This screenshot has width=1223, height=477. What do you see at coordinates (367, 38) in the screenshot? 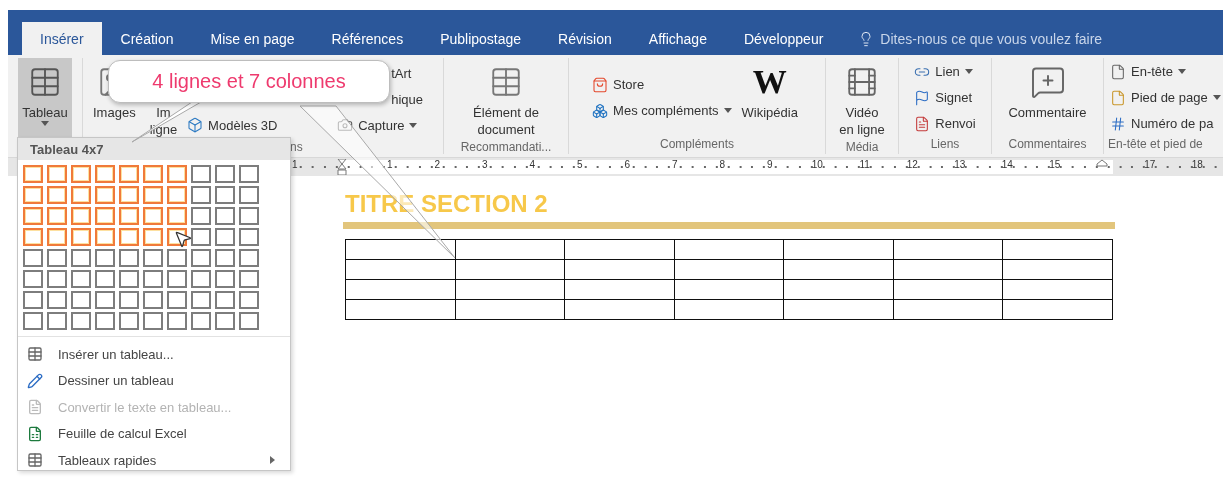
I see `ribbon-tab: Références` at bounding box center [367, 38].